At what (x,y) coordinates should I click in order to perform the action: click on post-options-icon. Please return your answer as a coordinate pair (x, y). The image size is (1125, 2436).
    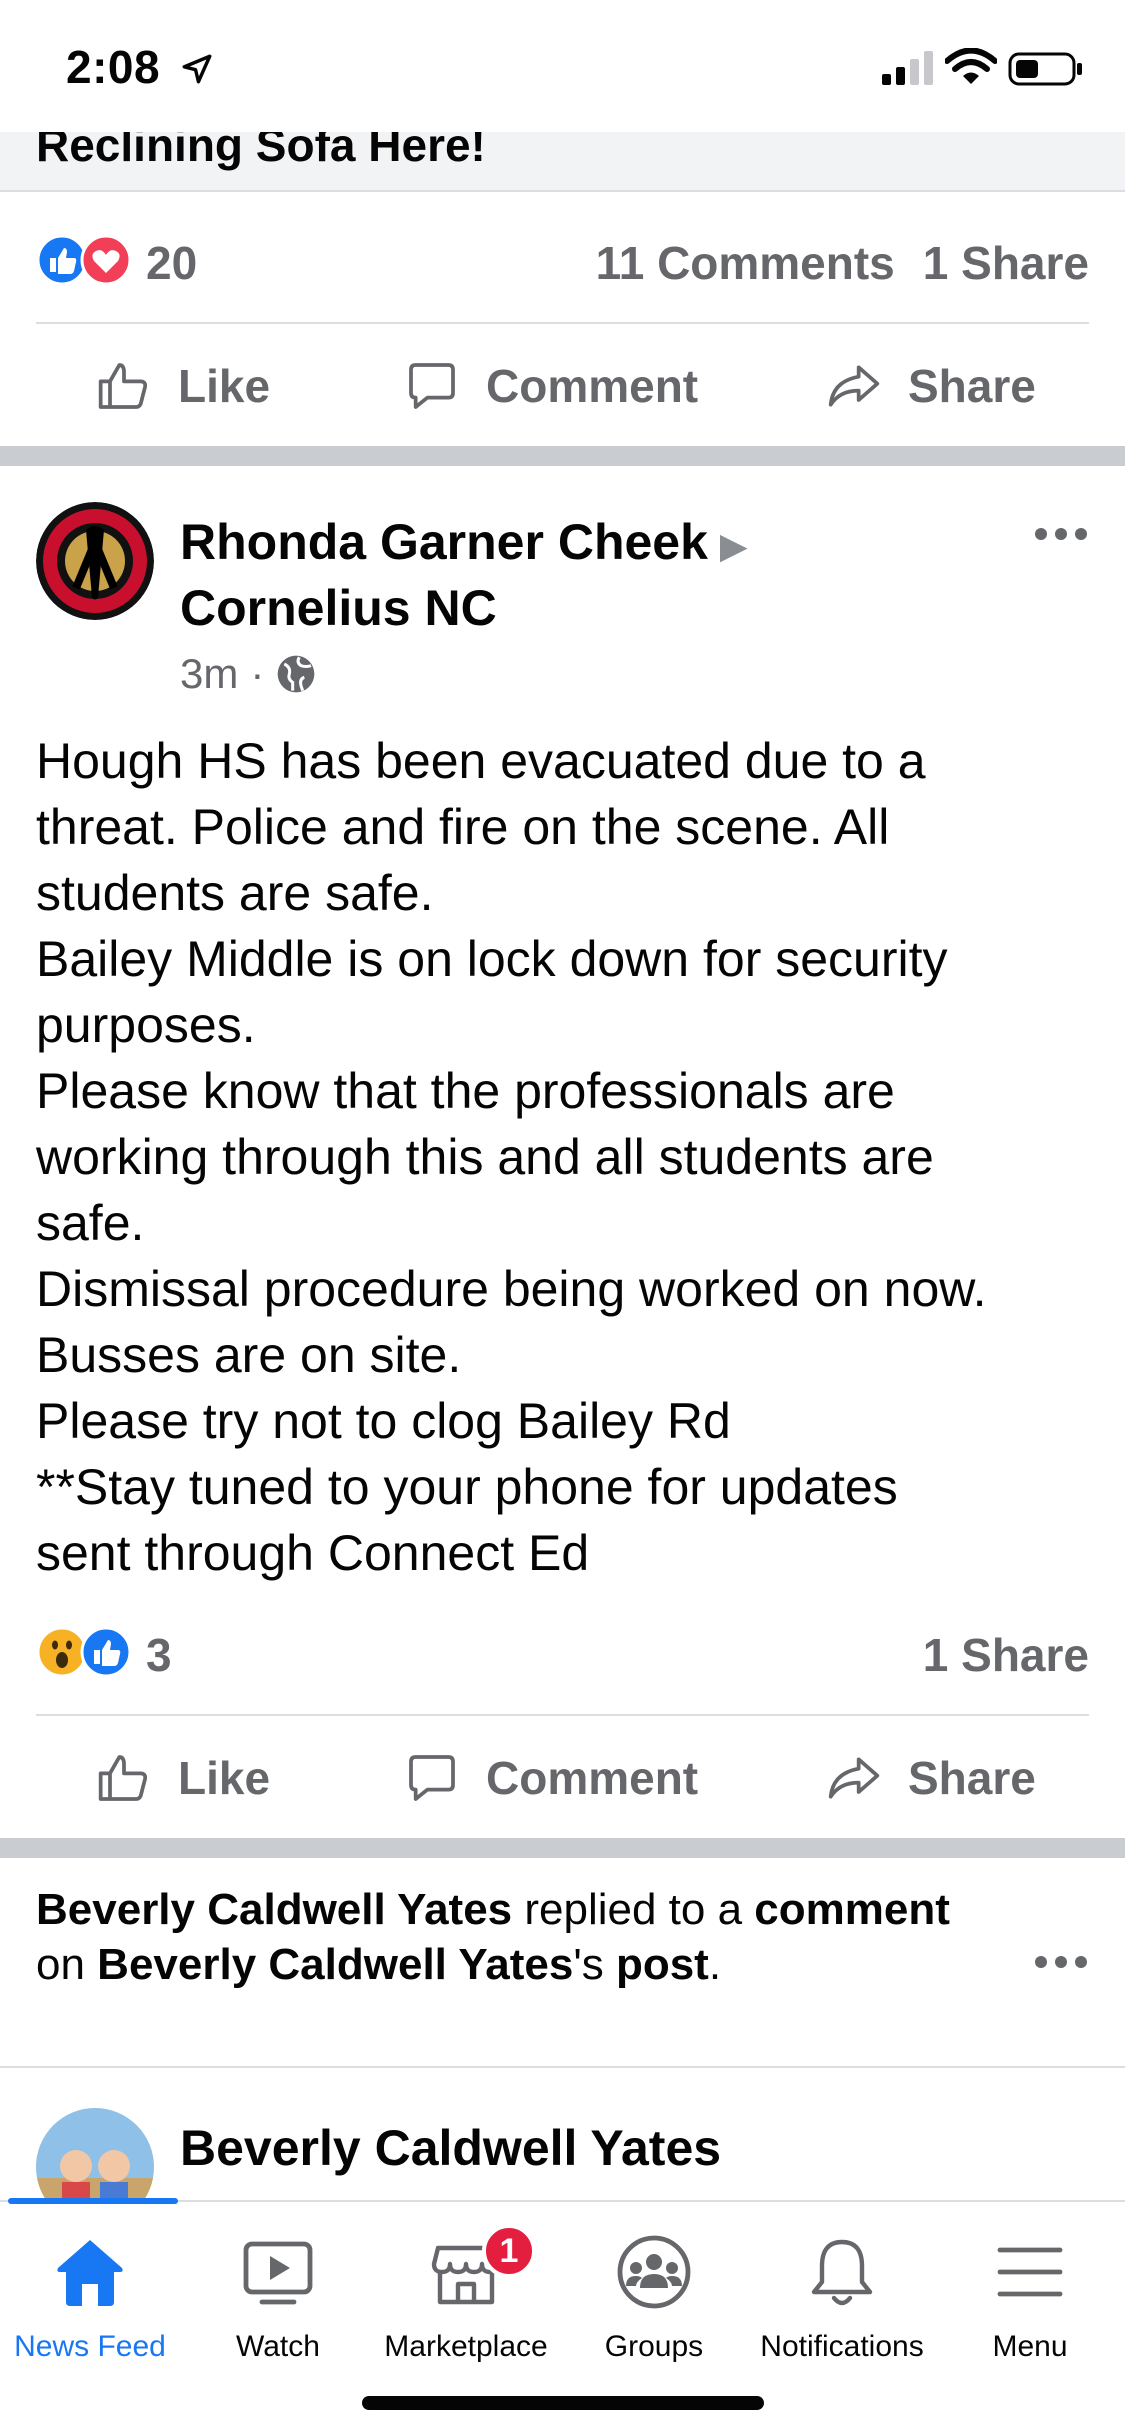
    Looking at the image, I should click on (1061, 534).